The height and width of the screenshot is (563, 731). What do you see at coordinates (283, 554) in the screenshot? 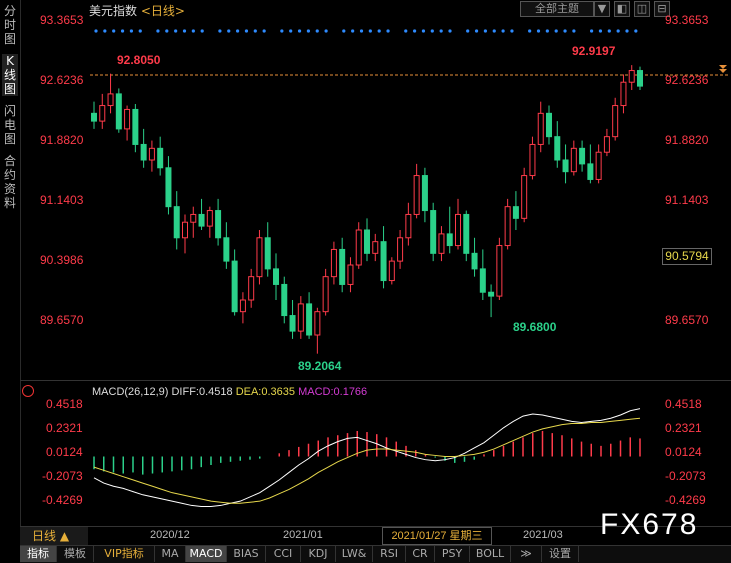
I see `tab-cci: CCI` at bounding box center [283, 554].